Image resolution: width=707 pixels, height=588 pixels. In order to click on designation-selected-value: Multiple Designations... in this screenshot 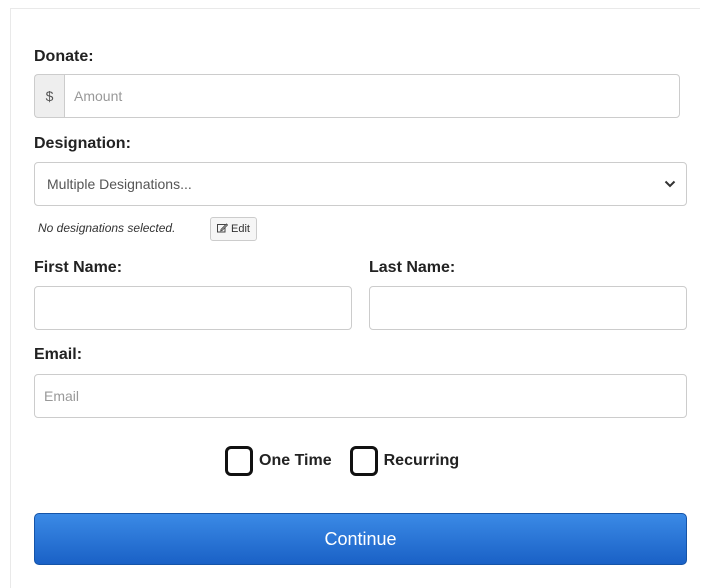, I will do `click(119, 184)`.